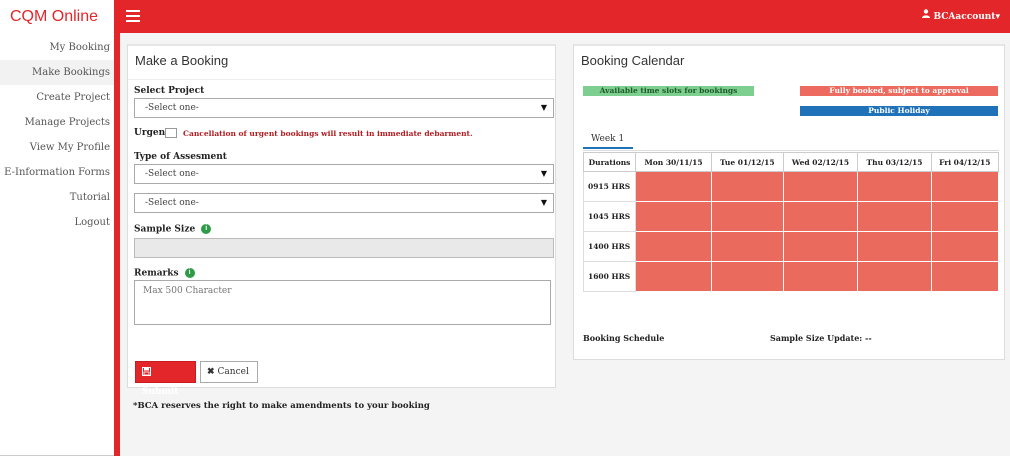 The image size is (1010, 456). Describe the element at coordinates (58, 97) in the screenshot. I see `sidebar-item-create-project: Create Project` at that location.